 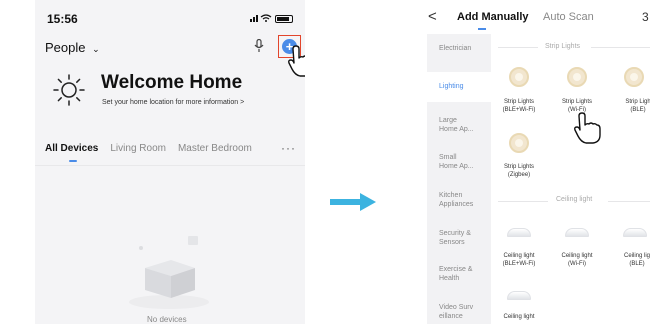 What do you see at coordinates (167, 319) in the screenshot?
I see `empty-state-text: No devices` at bounding box center [167, 319].